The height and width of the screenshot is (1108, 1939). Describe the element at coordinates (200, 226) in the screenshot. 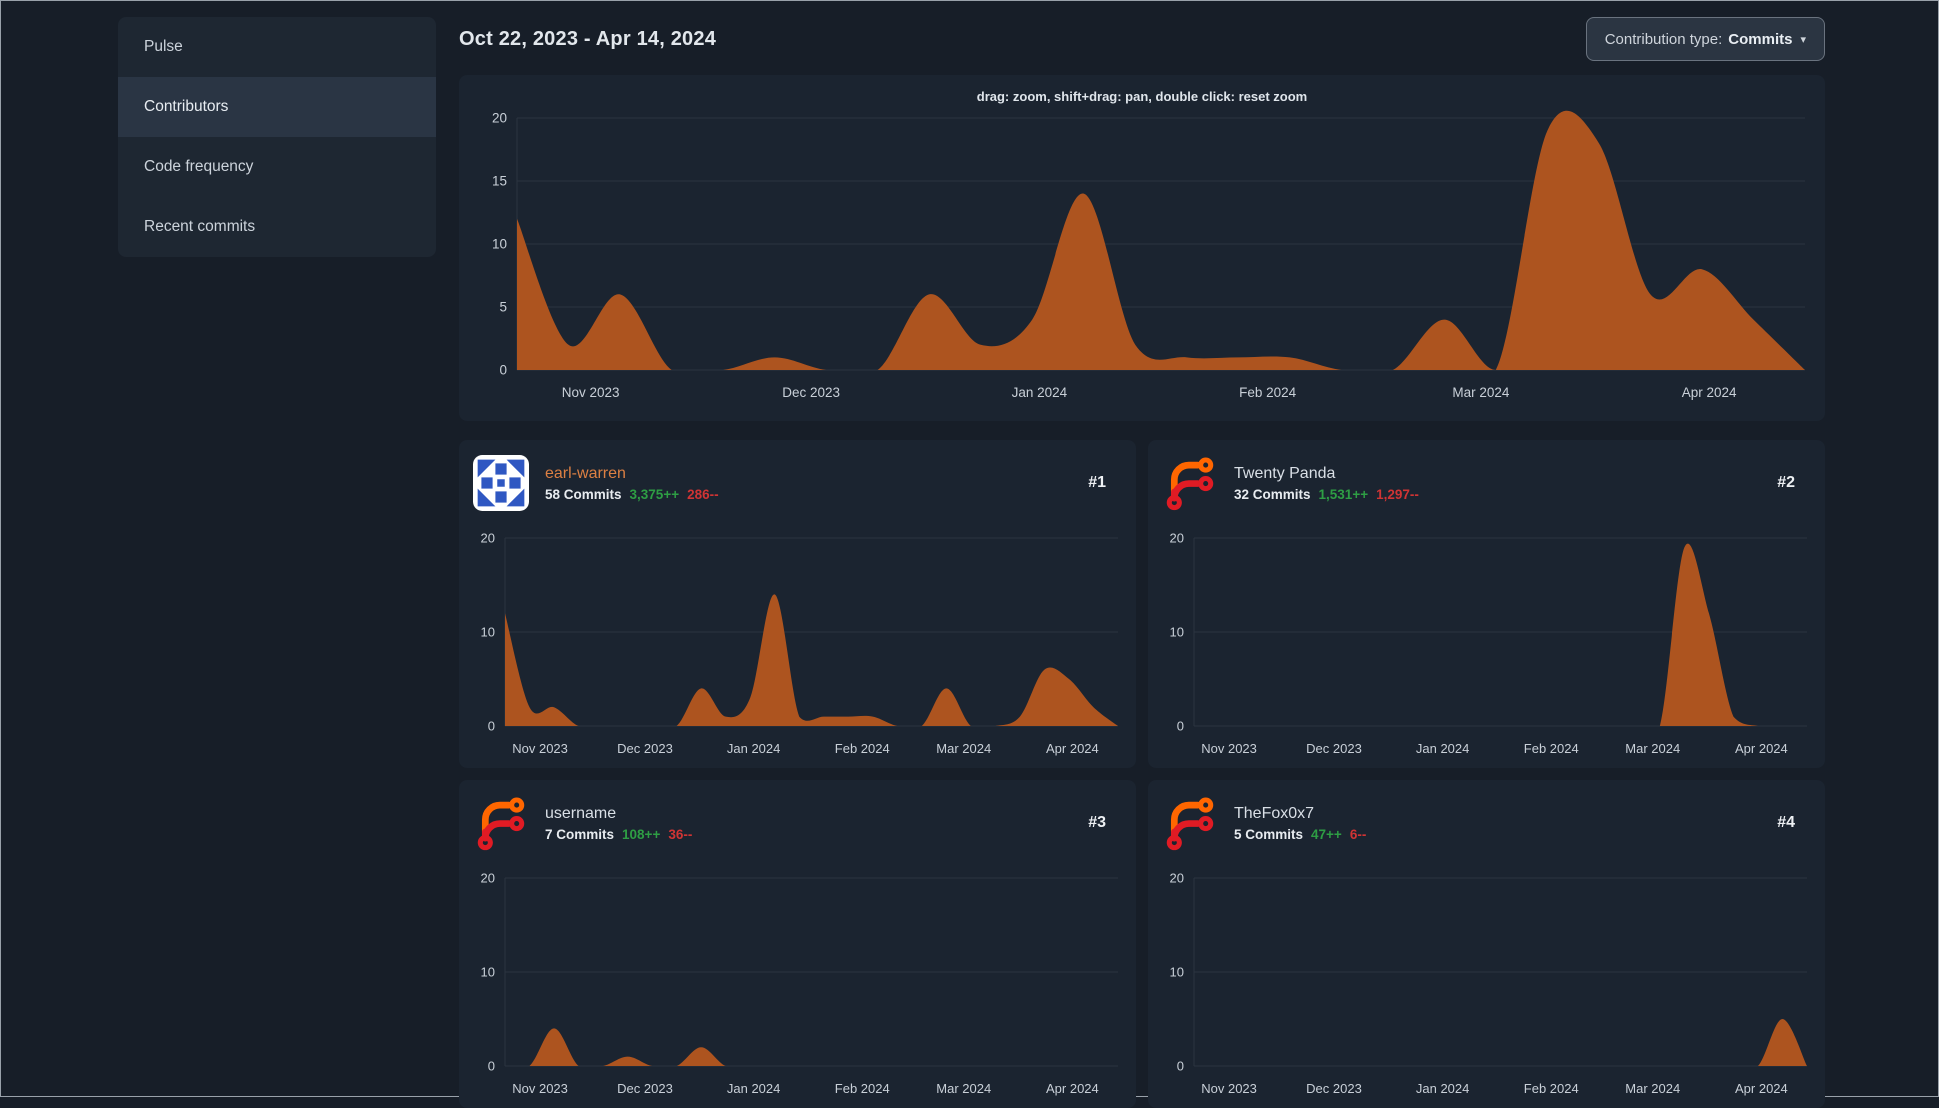

I see `sidebar-item-label: Recent commits` at that location.